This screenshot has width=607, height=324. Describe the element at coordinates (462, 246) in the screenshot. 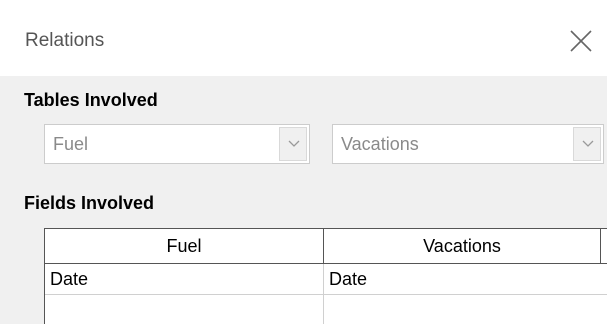

I see `column-header-right: Vacations` at that location.